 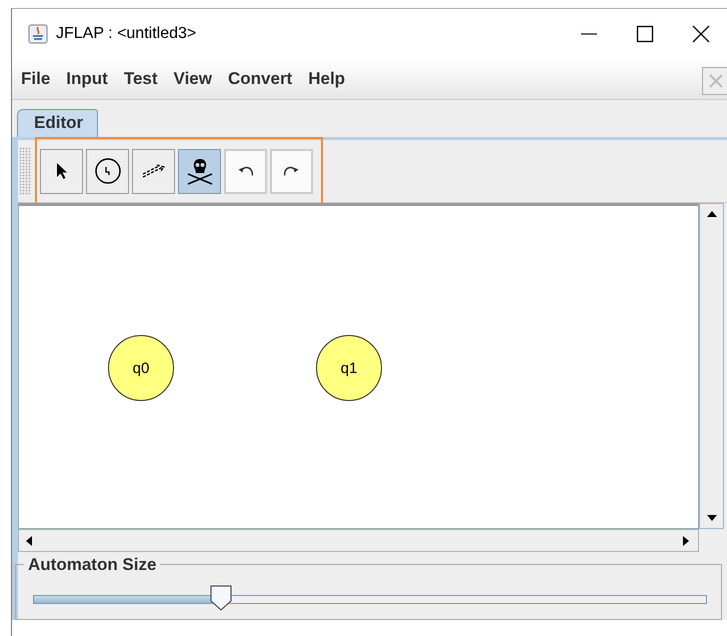 I want to click on transition-tool-button, so click(x=153, y=171).